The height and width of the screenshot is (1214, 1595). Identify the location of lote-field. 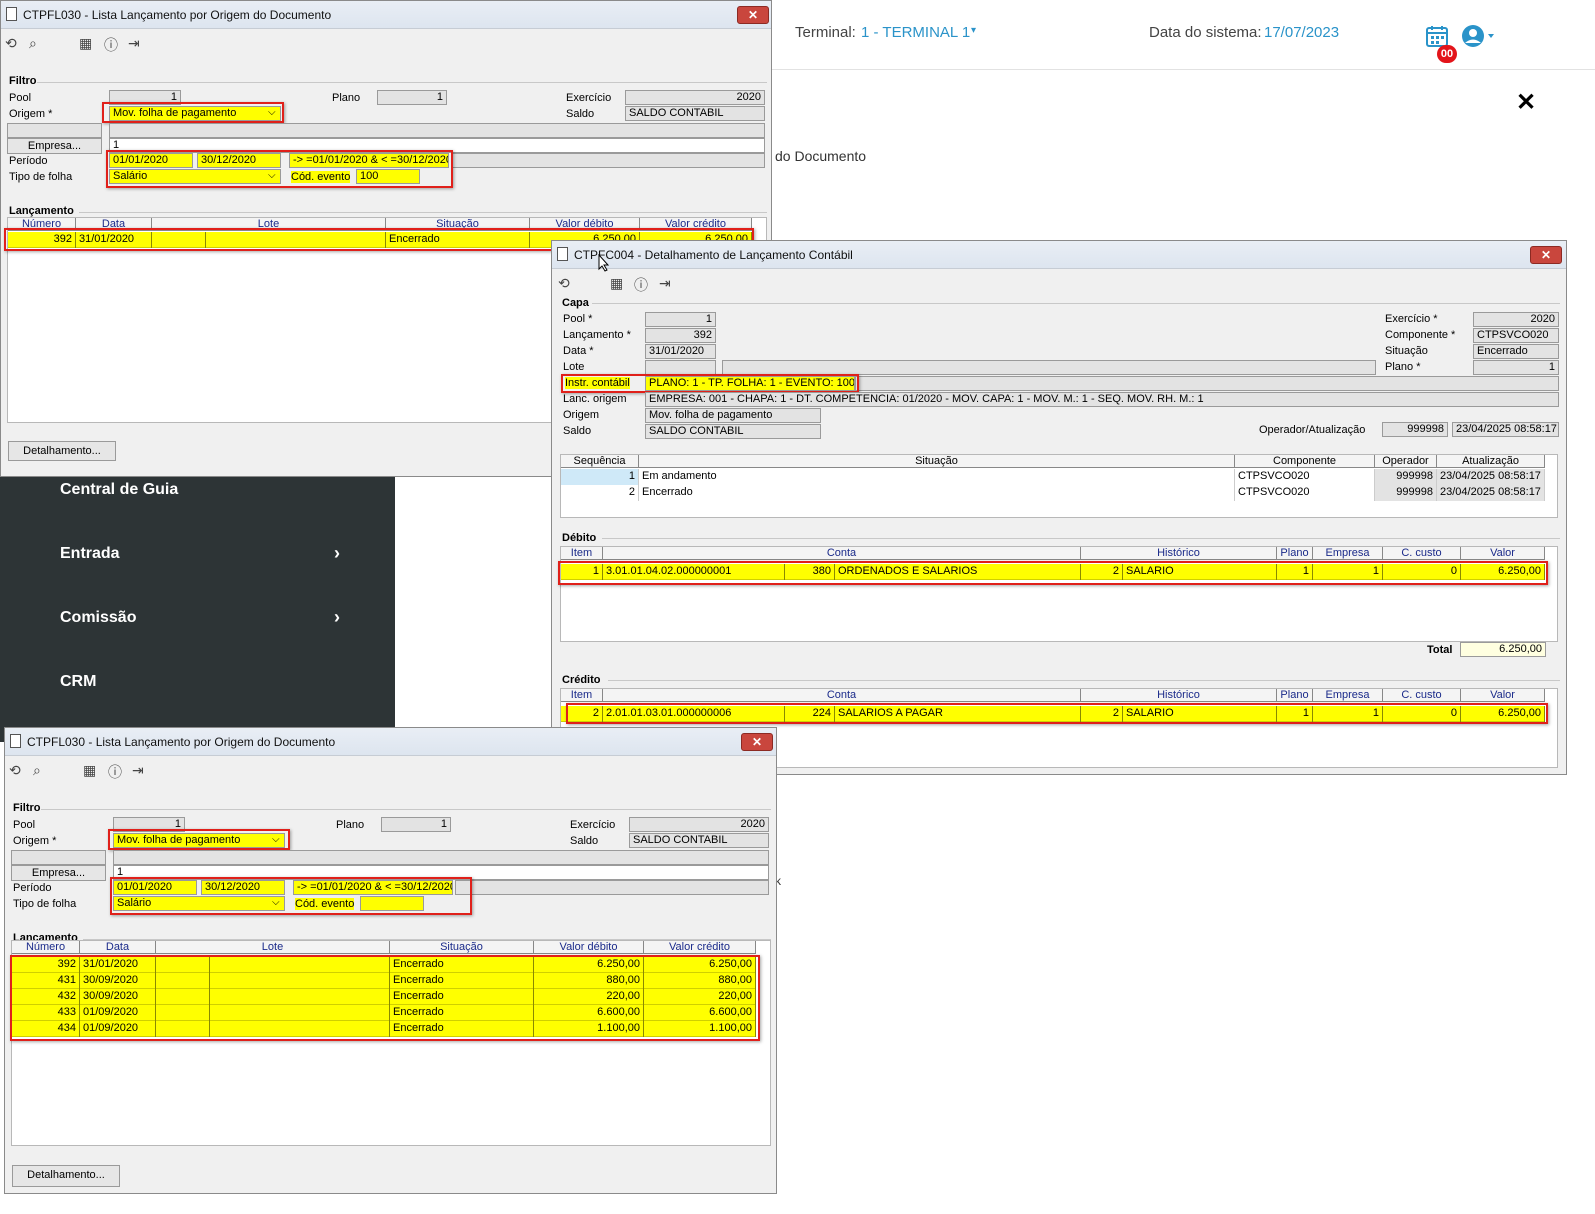
(680, 367).